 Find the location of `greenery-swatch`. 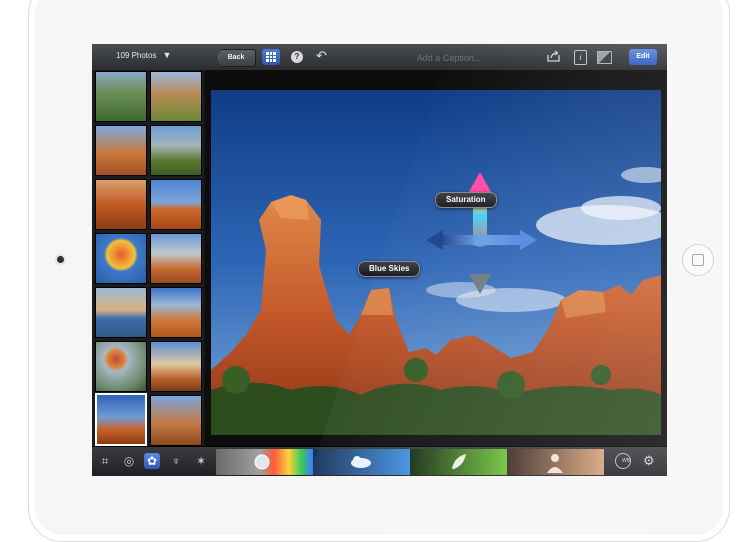

greenery-swatch is located at coordinates (458, 462).